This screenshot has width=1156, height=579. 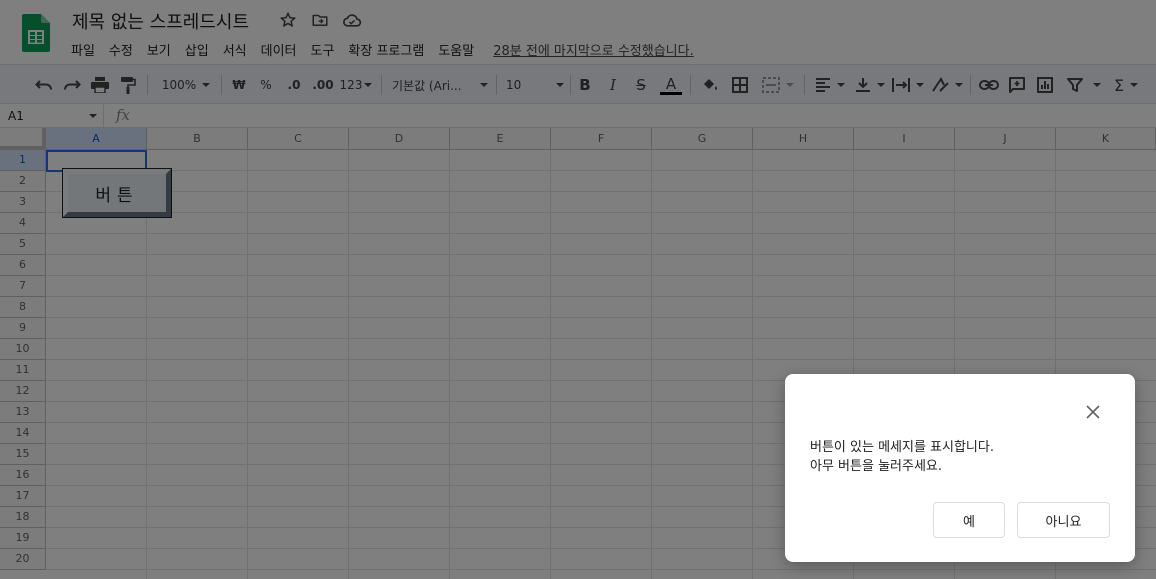 I want to click on message-dialog: 버튼이 있는 메세지를 표시합니다. 아무 버튼을 눌러주세요. 예 아니요, so click(x=960, y=468).